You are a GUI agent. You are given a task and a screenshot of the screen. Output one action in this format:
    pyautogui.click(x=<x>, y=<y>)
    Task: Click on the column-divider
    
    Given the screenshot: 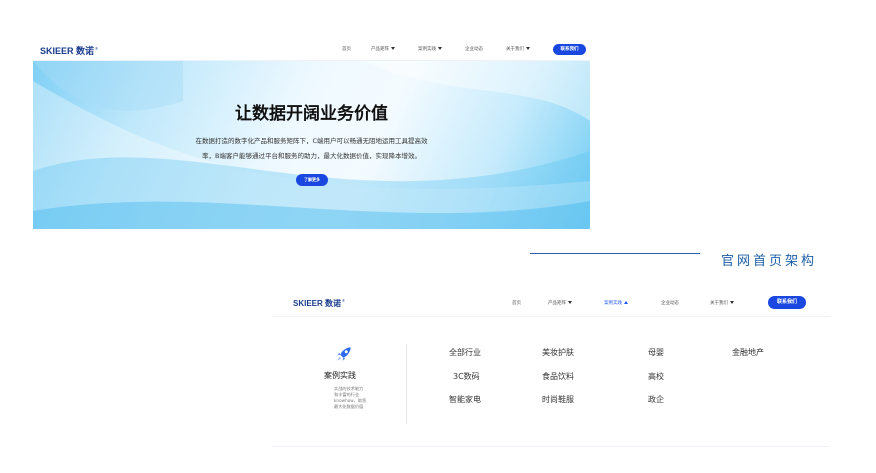 What is the action you would take?
    pyautogui.click(x=406, y=384)
    